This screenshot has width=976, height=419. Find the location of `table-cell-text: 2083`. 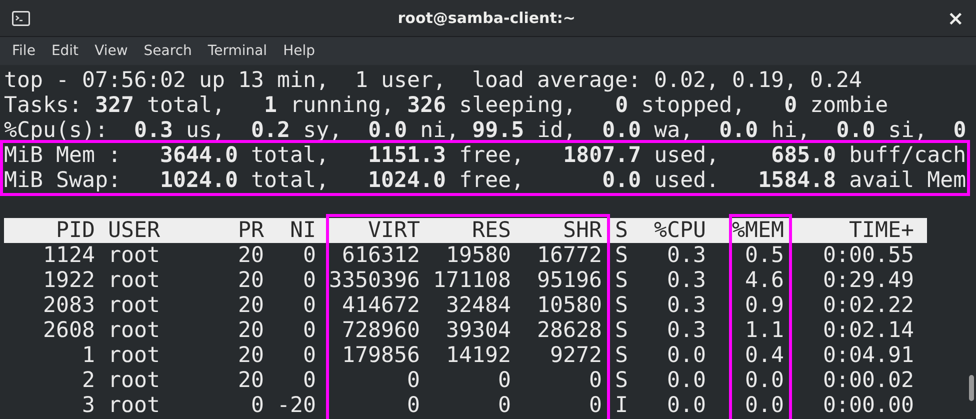

table-cell-text: 2083 is located at coordinates (68, 305).